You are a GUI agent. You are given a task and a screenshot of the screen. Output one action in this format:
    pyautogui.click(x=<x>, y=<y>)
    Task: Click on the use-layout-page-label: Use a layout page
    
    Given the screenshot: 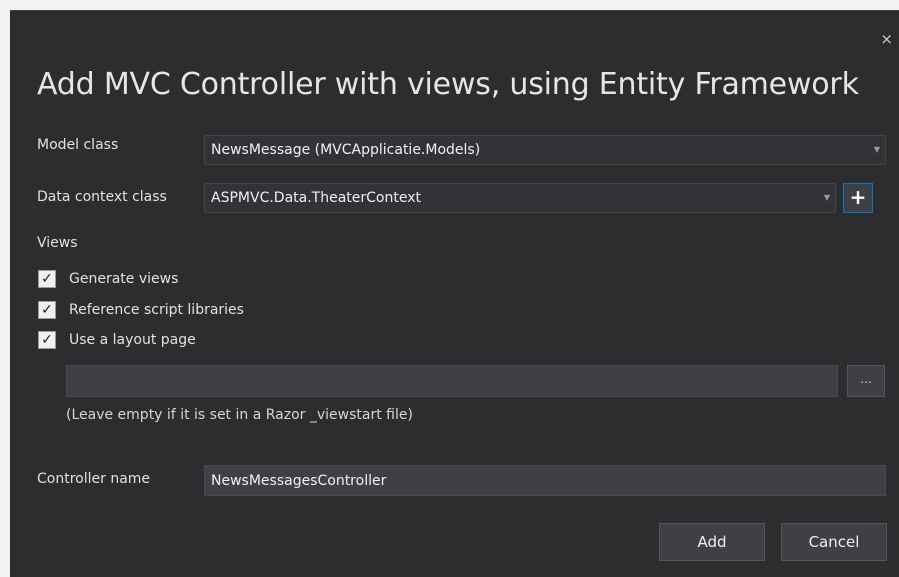 What is the action you would take?
    pyautogui.click(x=132, y=340)
    